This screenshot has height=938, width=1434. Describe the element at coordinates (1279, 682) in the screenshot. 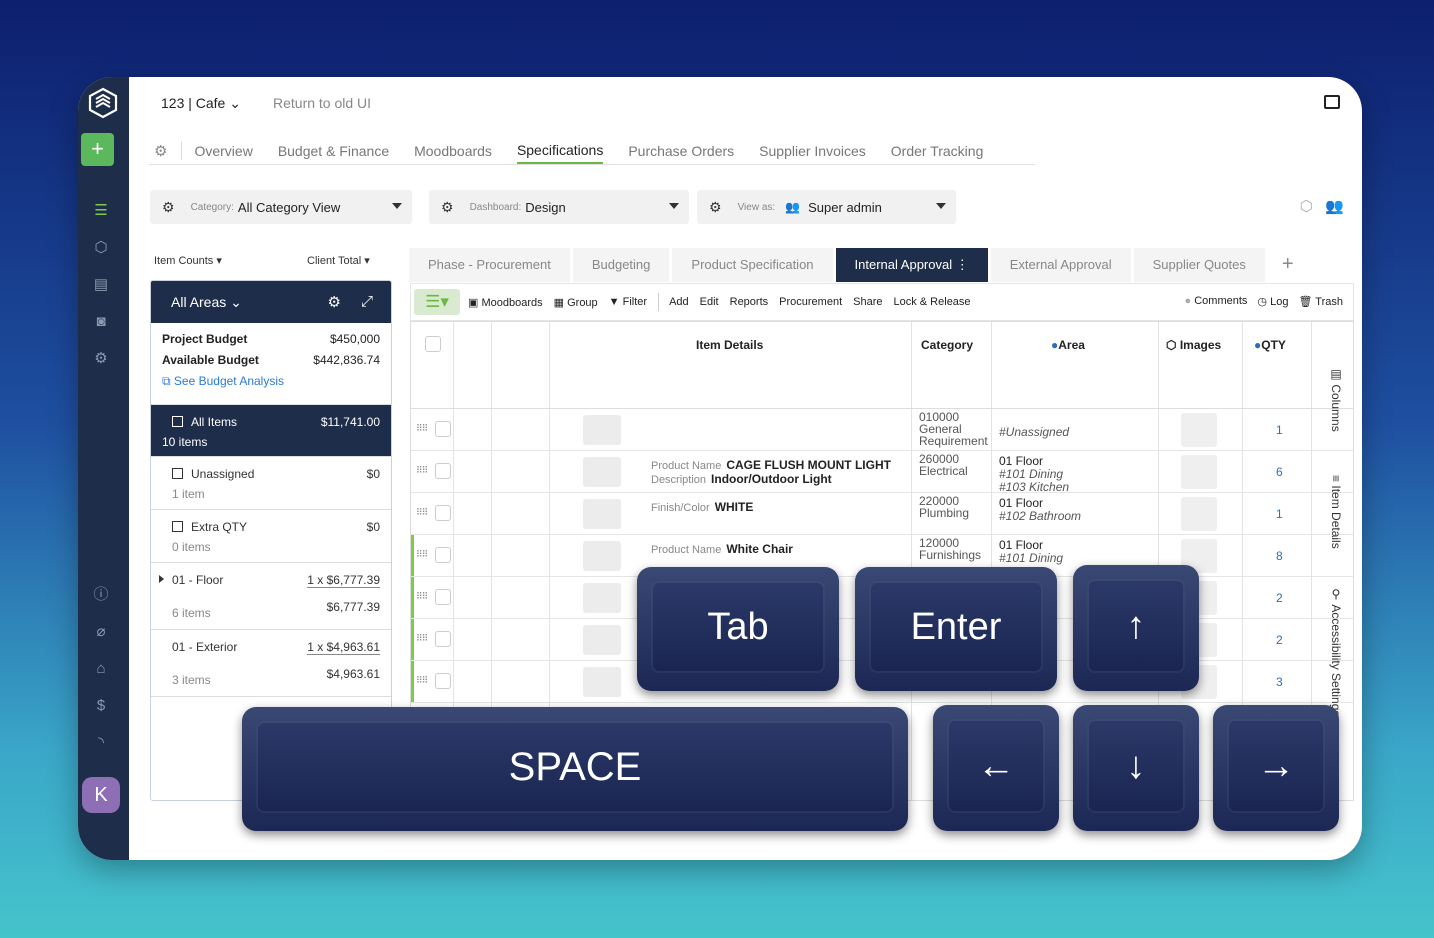

I see `qty-cell: 3` at that location.